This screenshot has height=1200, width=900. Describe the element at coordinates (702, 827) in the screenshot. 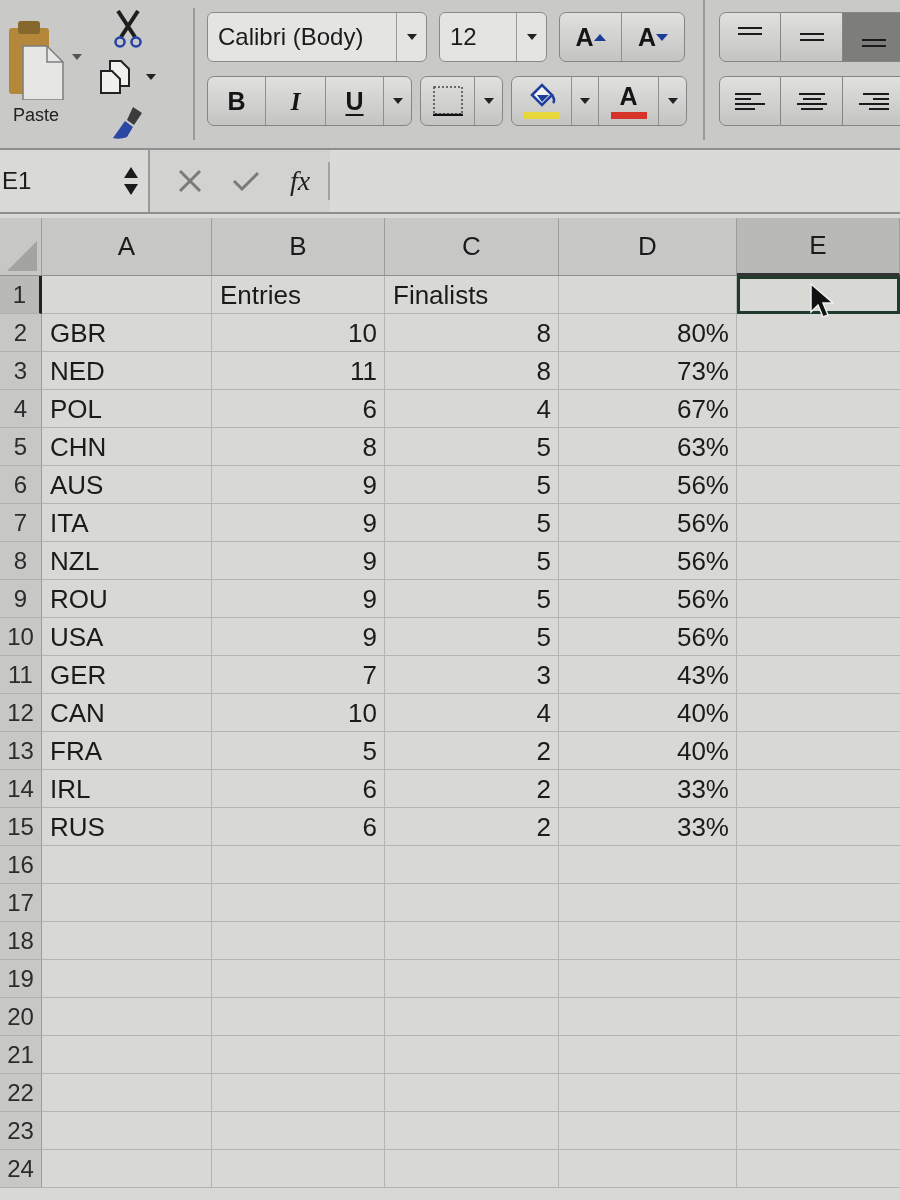

I see `cell-text: 33%` at that location.